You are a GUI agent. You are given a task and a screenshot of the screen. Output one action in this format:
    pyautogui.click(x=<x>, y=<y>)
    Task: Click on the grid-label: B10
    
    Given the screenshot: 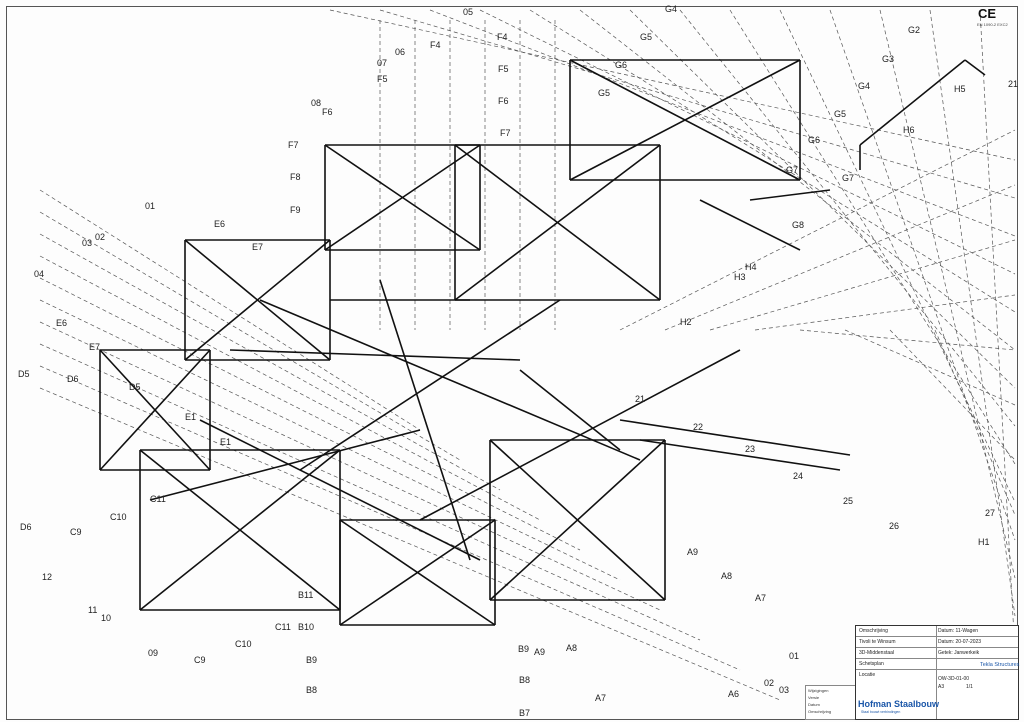 What is the action you would take?
    pyautogui.click(x=306, y=627)
    